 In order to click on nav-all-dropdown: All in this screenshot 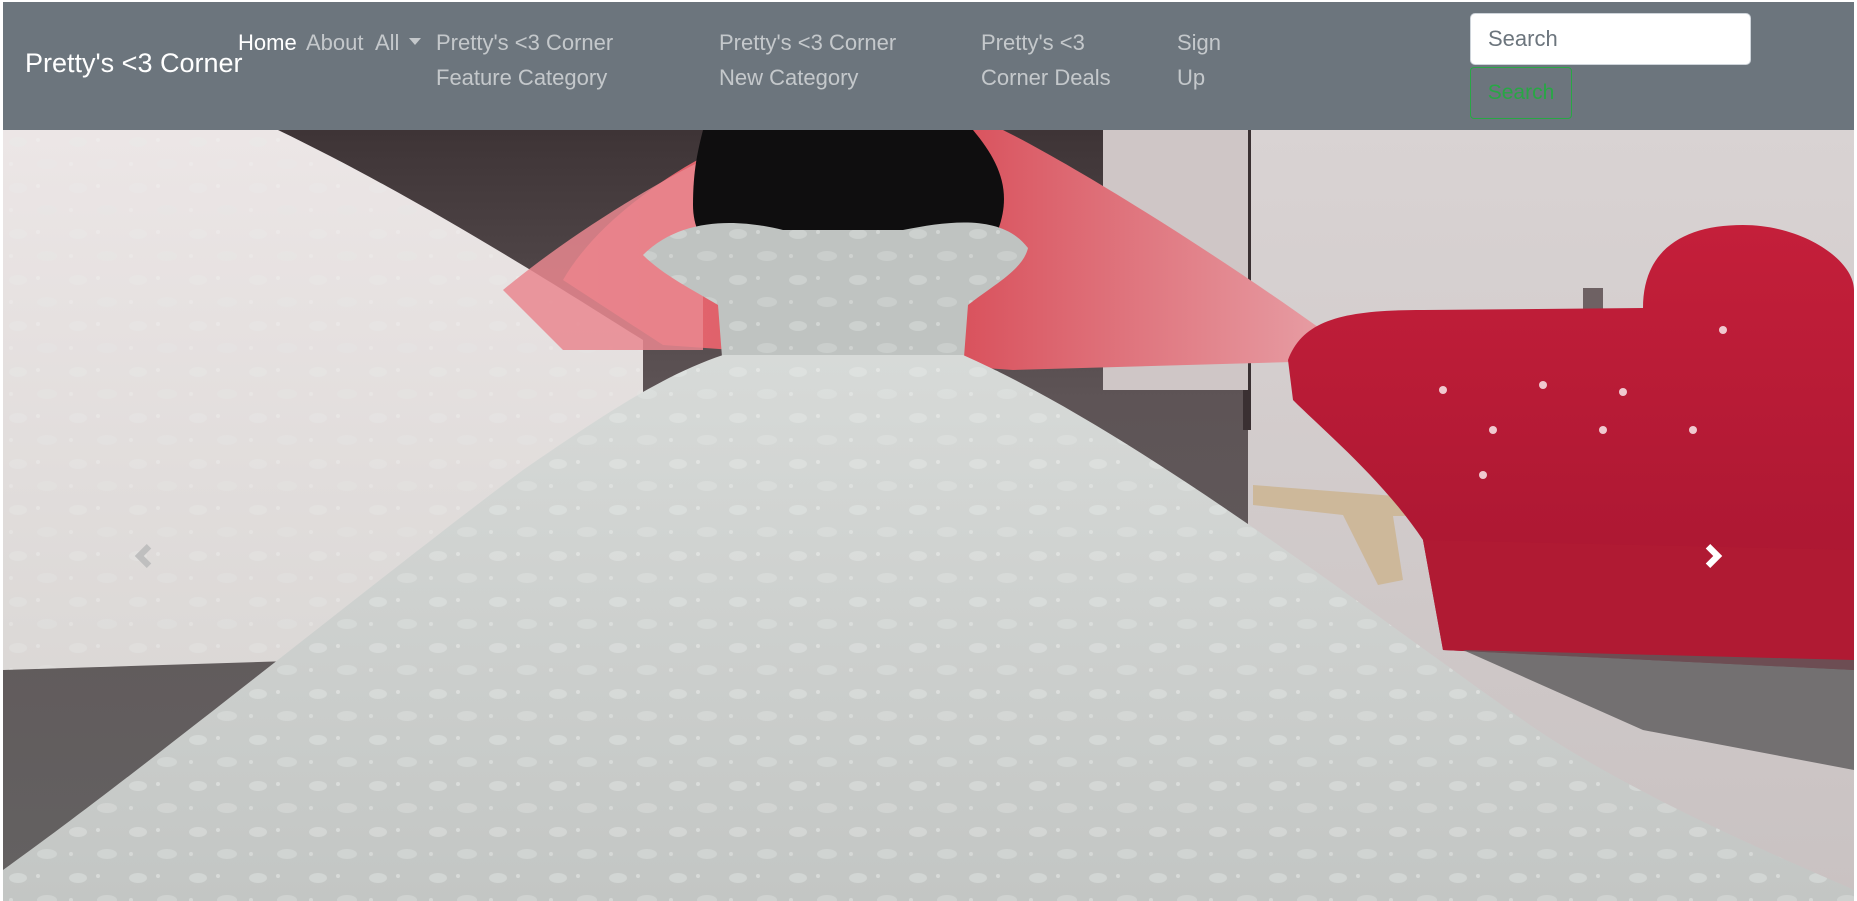, I will do `click(398, 42)`.